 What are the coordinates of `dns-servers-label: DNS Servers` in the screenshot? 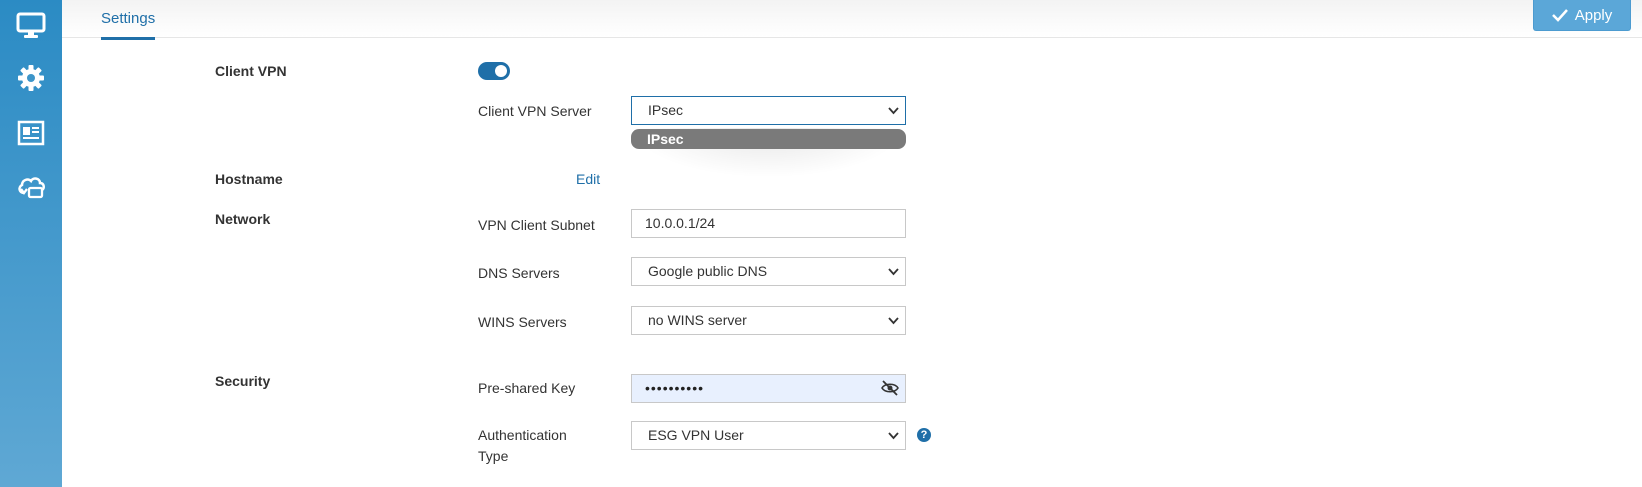 It's located at (519, 273).